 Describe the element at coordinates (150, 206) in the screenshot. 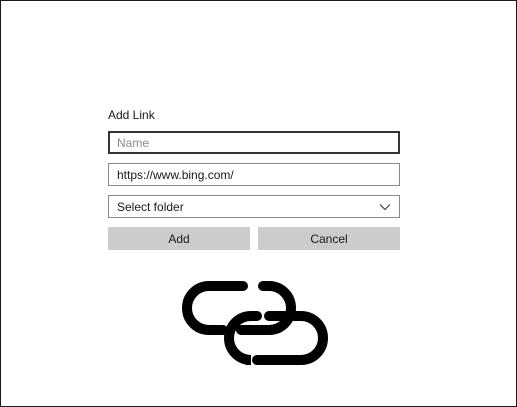

I see `folder-select-value: Select folder` at that location.